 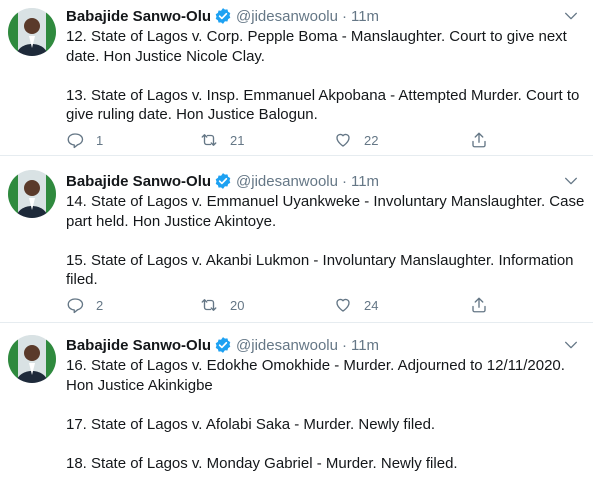 What do you see at coordinates (237, 140) in the screenshot?
I see `retweet-count: 21` at bounding box center [237, 140].